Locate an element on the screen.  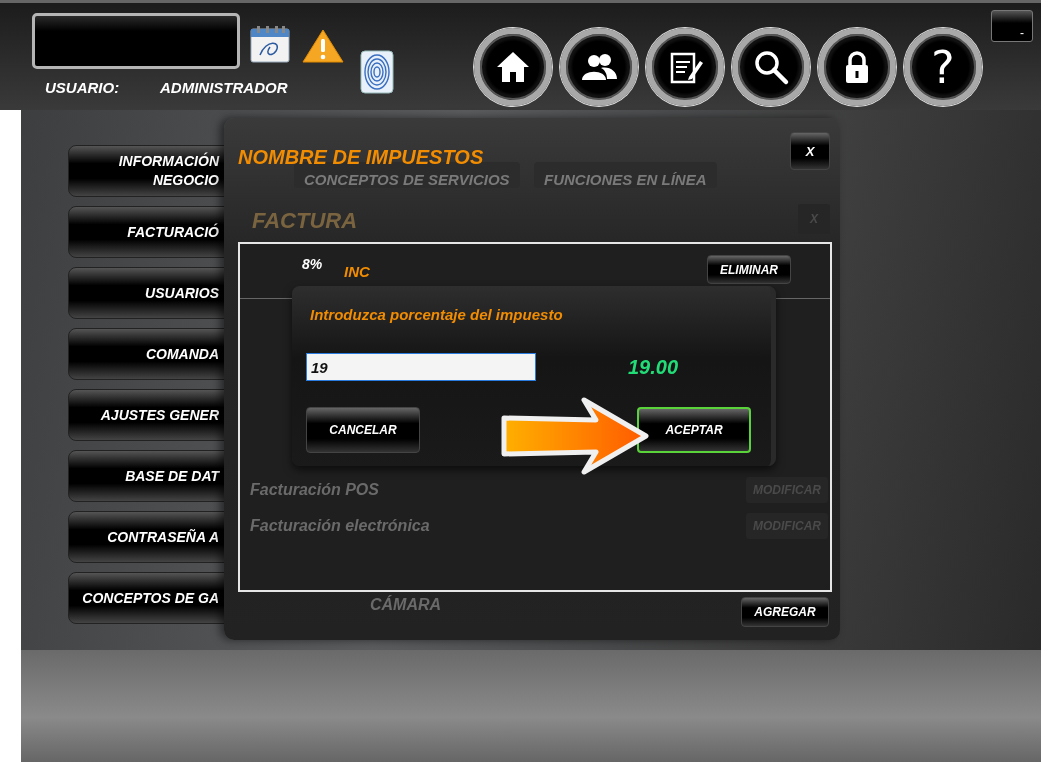
tax-rate: 8% is located at coordinates (312, 264).